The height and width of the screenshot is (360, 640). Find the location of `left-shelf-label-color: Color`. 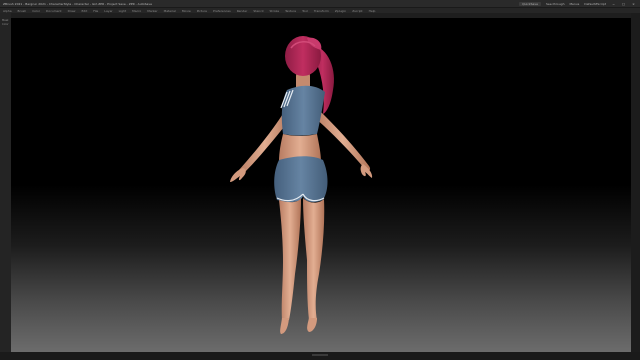

left-shelf-label-color: Color is located at coordinates (5, 24).